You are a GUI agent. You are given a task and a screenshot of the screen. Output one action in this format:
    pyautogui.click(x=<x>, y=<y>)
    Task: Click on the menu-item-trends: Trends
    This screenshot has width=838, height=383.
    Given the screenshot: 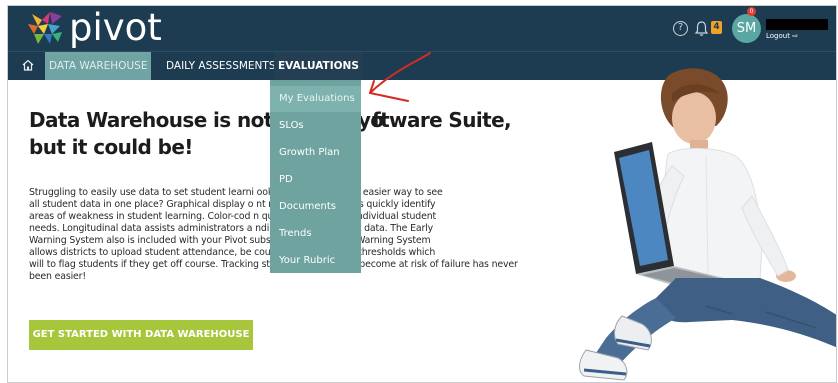 What is the action you would take?
    pyautogui.click(x=315, y=234)
    